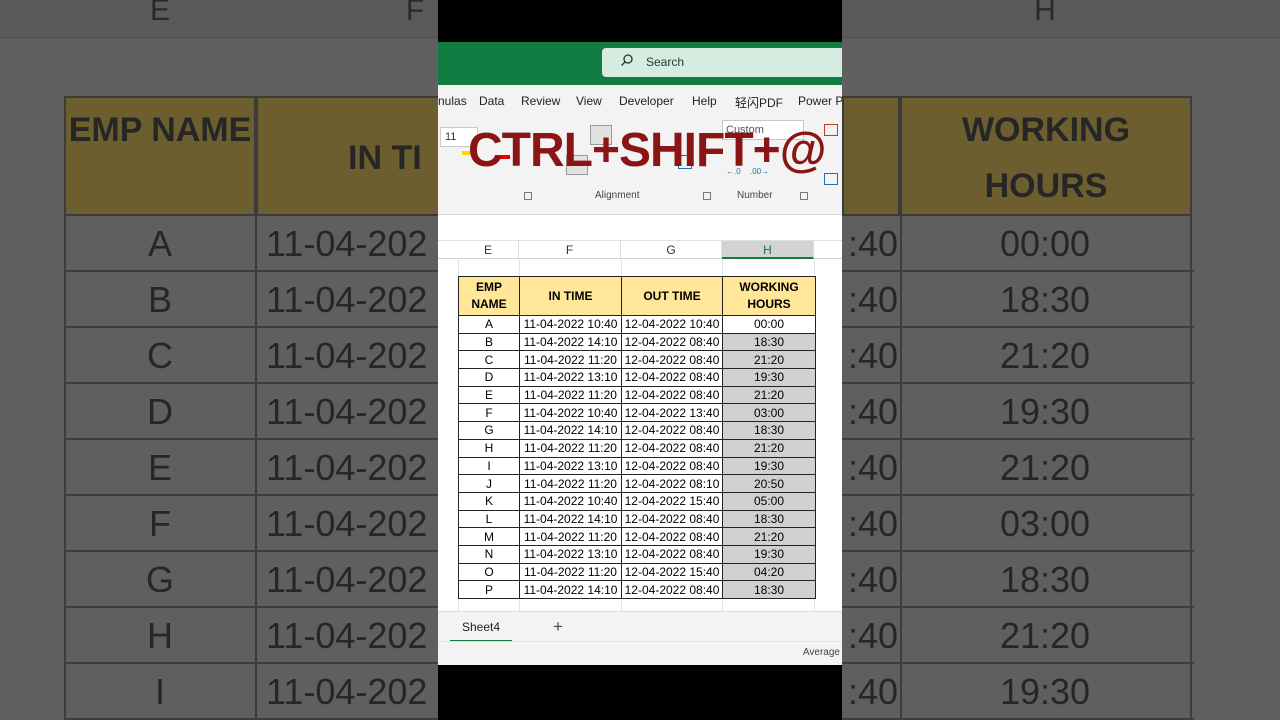 The image size is (1280, 720). Describe the element at coordinates (769, 483) in the screenshot. I see `cell-working-hours: 20:50` at that location.